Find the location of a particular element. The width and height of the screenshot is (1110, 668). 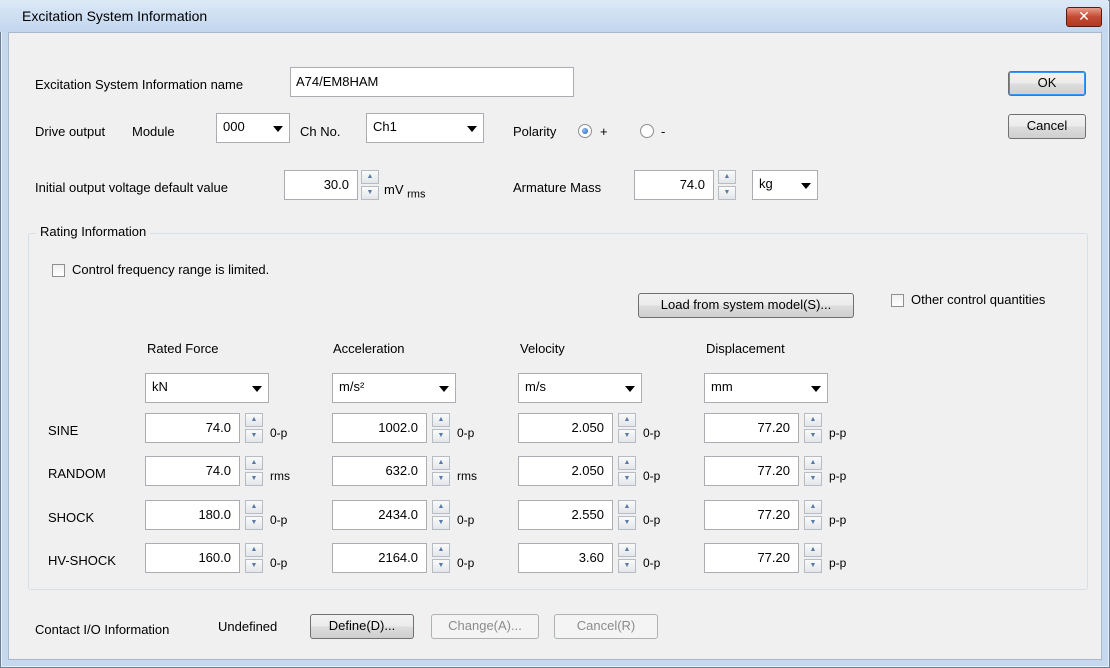

other-control-quantities-checkbox is located at coordinates (897, 300).